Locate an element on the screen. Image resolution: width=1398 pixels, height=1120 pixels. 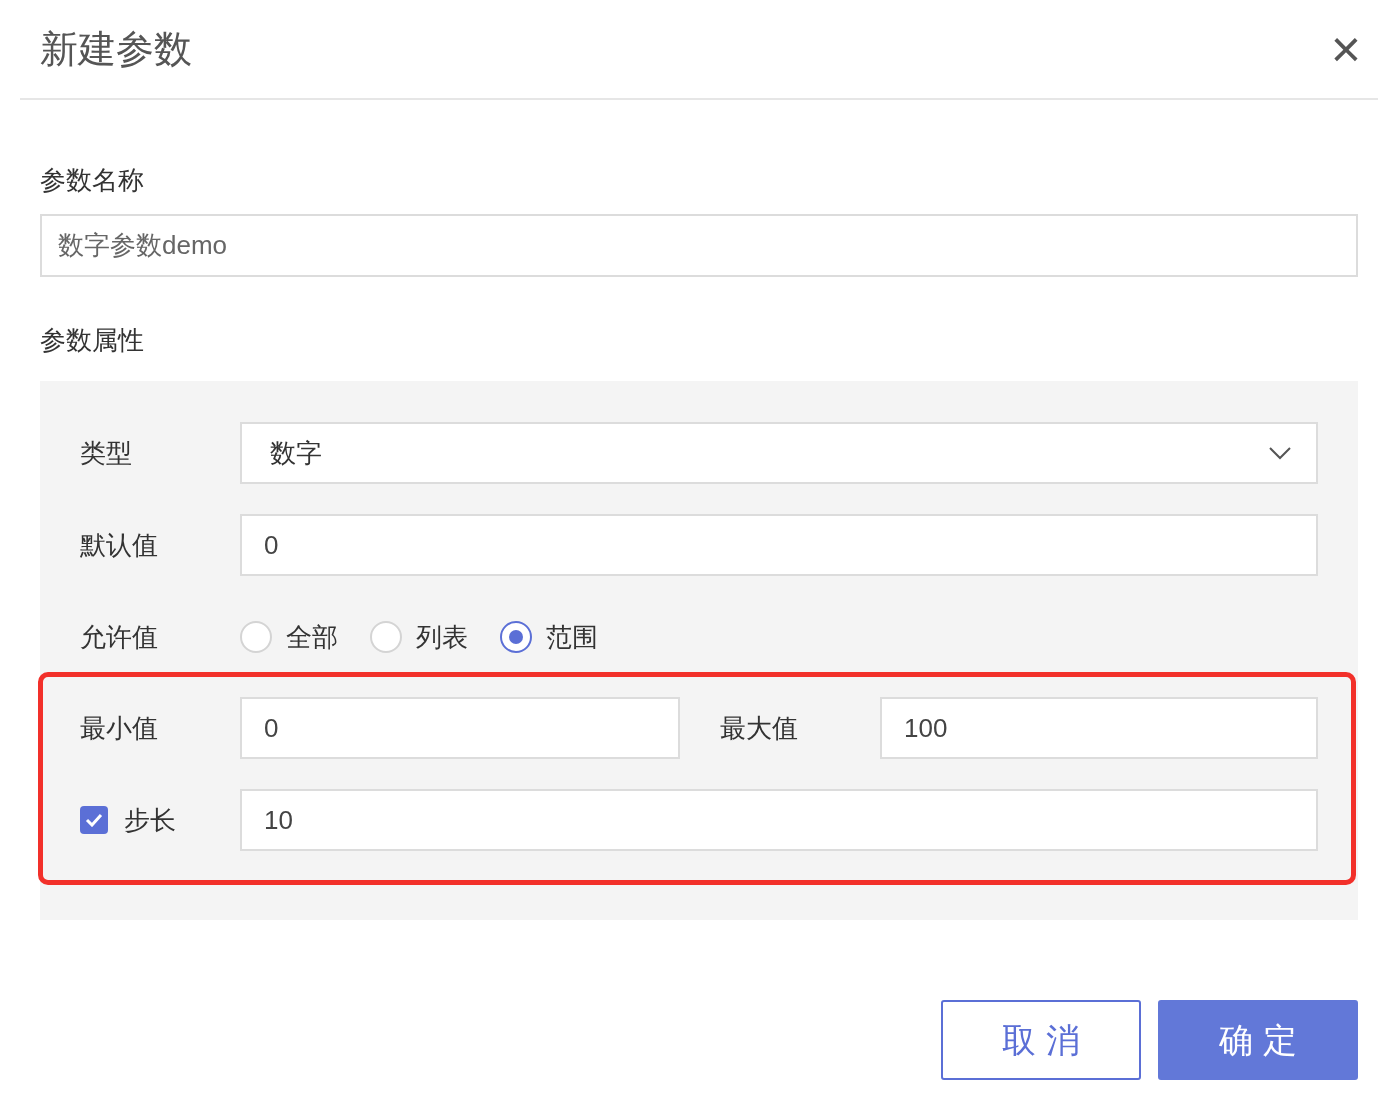
field-label: 最小值 is located at coordinates (119, 728).